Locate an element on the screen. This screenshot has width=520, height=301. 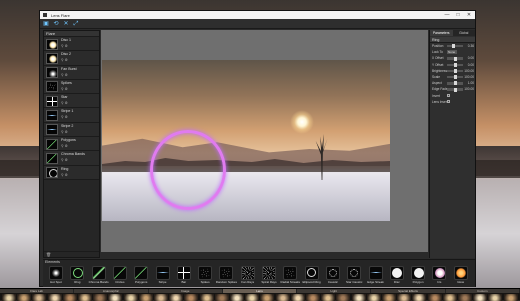
element-item: Bar is located at coordinates (184, 277).